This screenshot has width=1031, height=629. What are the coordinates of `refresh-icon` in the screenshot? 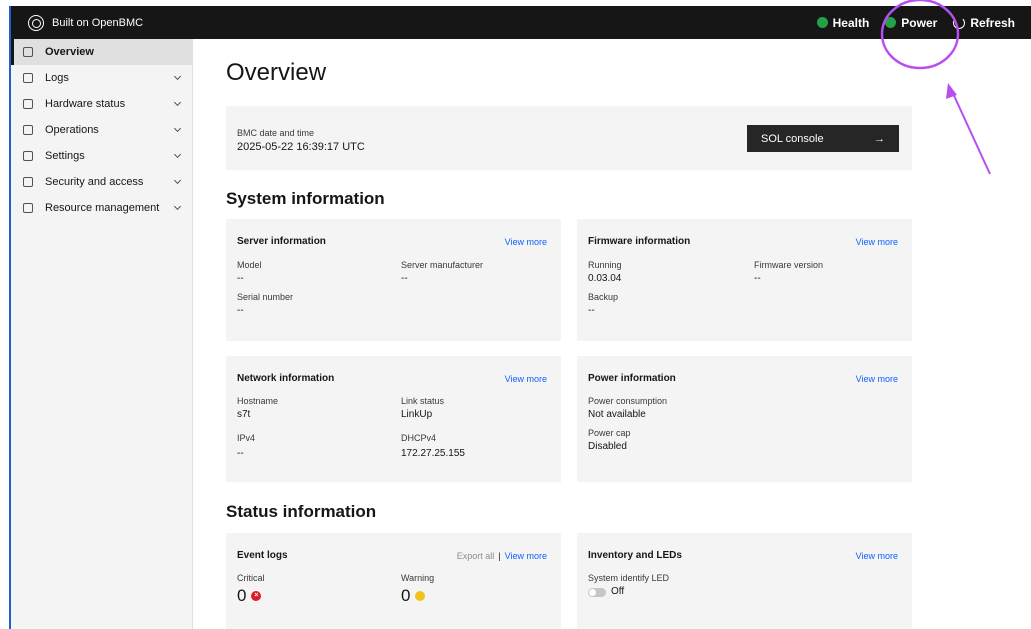 It's located at (959, 22).